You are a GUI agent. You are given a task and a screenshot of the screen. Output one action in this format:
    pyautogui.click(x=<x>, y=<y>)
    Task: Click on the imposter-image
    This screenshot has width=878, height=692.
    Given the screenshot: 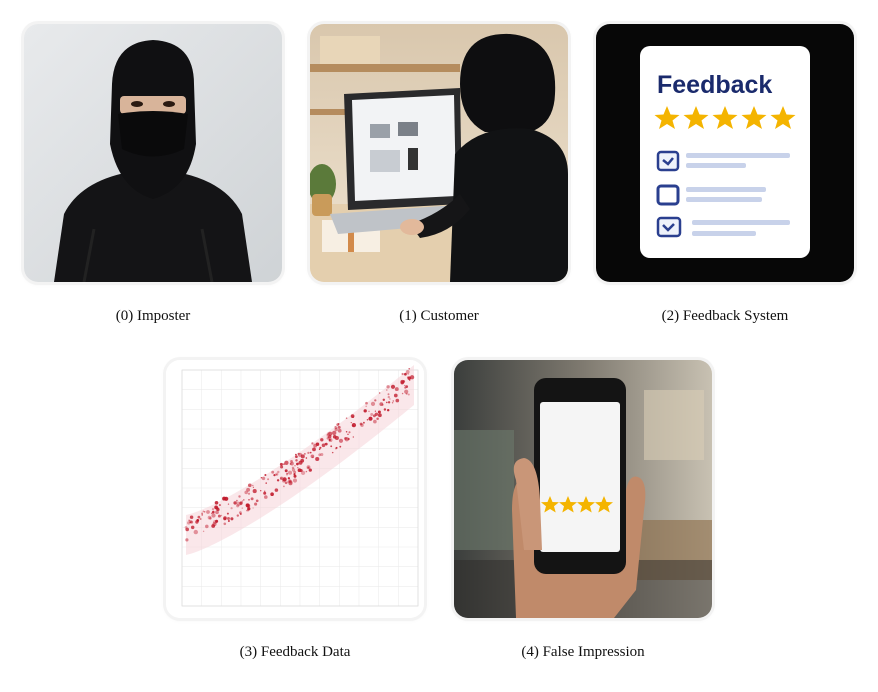 What is the action you would take?
    pyautogui.click(x=153, y=153)
    